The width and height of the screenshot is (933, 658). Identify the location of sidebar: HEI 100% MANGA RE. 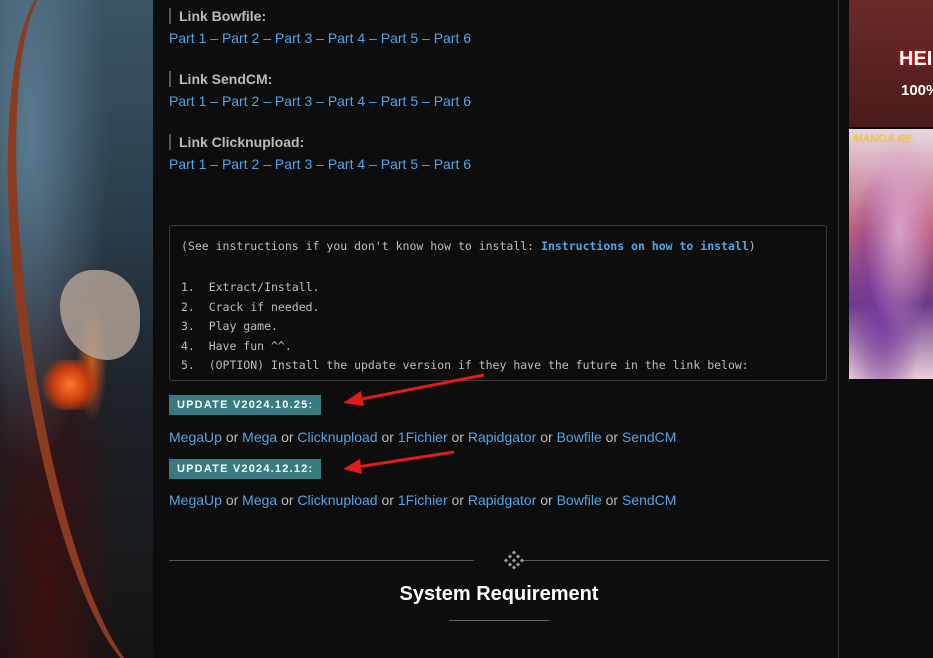
(886, 329).